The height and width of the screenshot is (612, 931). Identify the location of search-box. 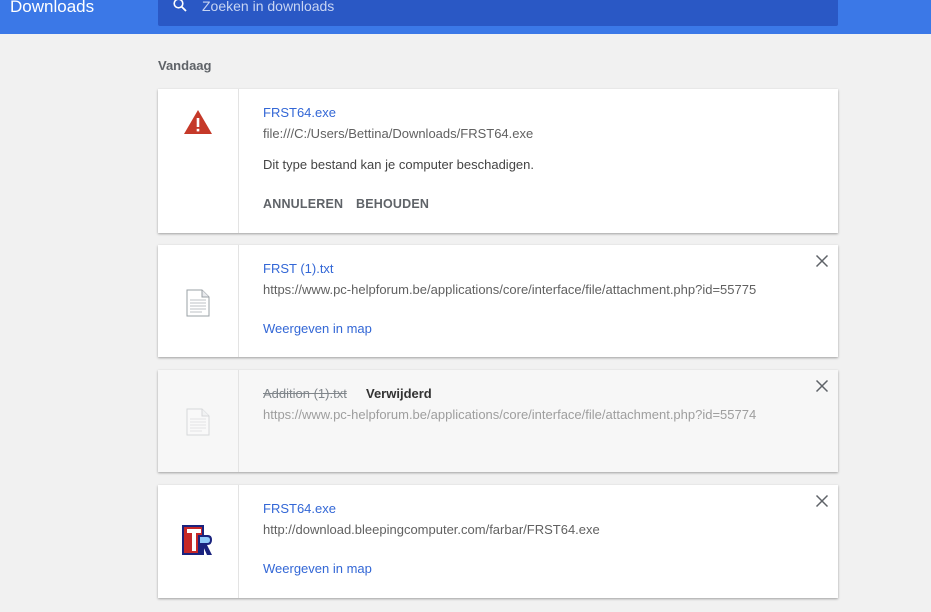
(498, 13).